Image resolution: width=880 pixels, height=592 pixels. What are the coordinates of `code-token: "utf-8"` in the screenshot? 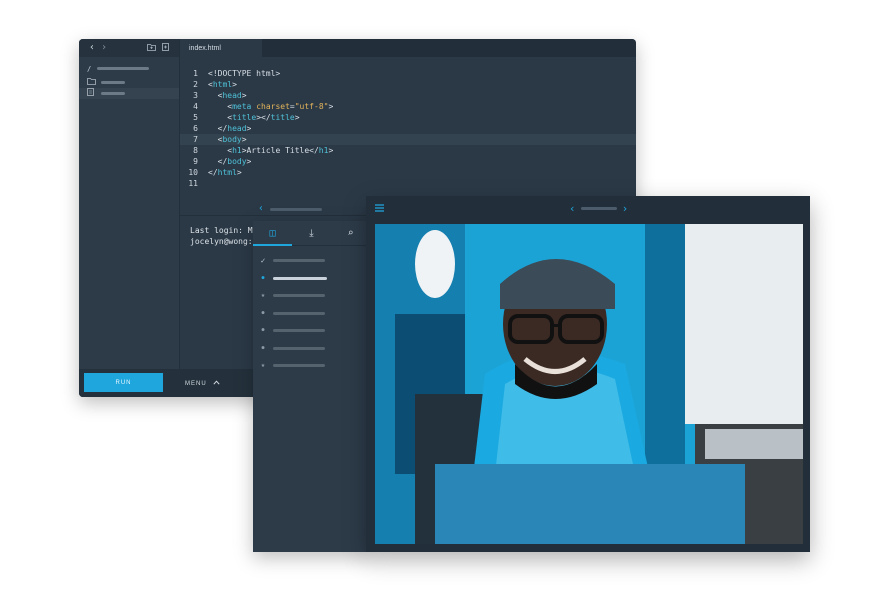 It's located at (311, 106).